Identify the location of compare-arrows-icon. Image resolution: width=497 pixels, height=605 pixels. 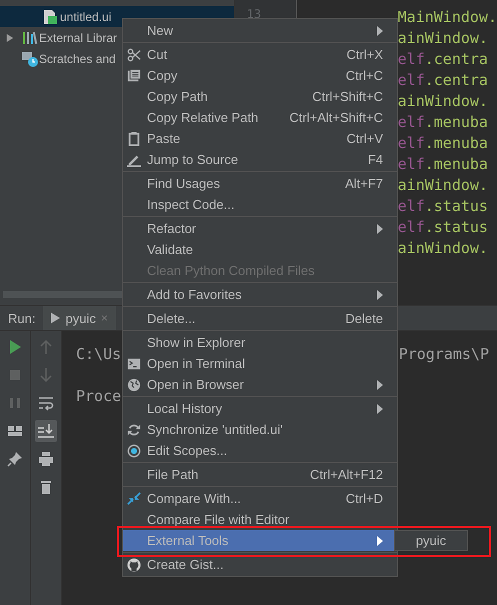
(134, 499).